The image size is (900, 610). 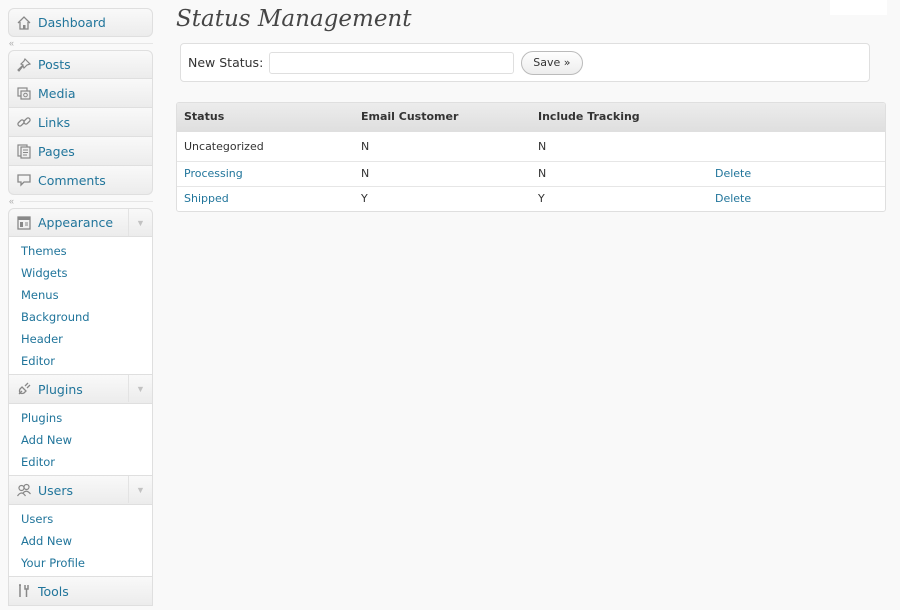 I want to click on email-customer-cell: Y, so click(x=364, y=199).